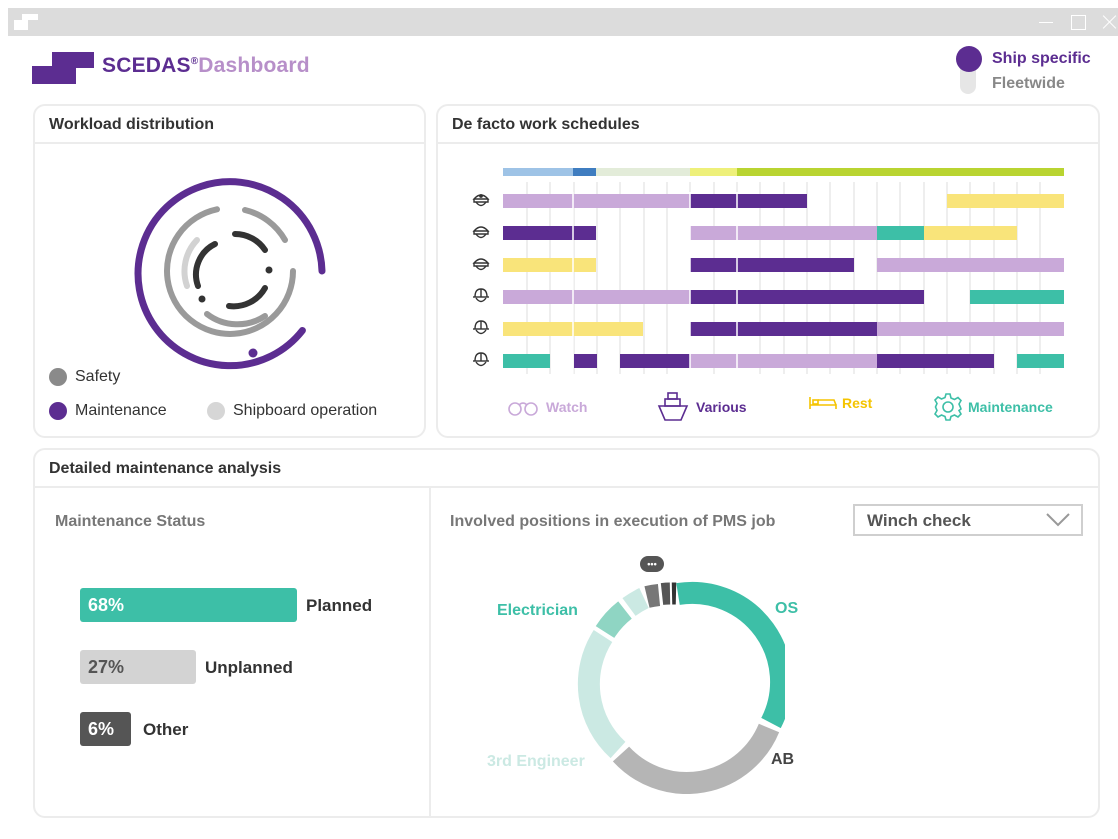 This screenshot has width=1118, height=839. I want to click on position-label-3rd-engineer: 3rd Engineer, so click(536, 761).